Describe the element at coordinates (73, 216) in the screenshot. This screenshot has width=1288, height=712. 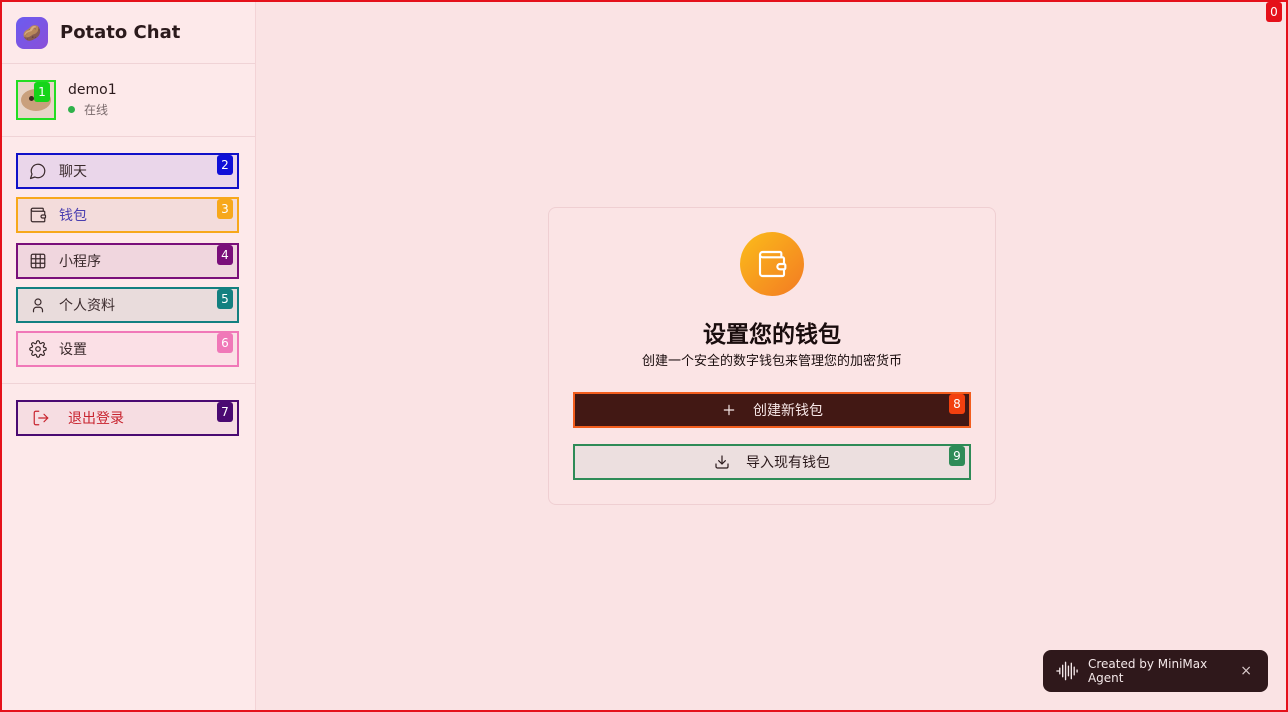
I see `sidebar-item-label: 钱包` at that location.